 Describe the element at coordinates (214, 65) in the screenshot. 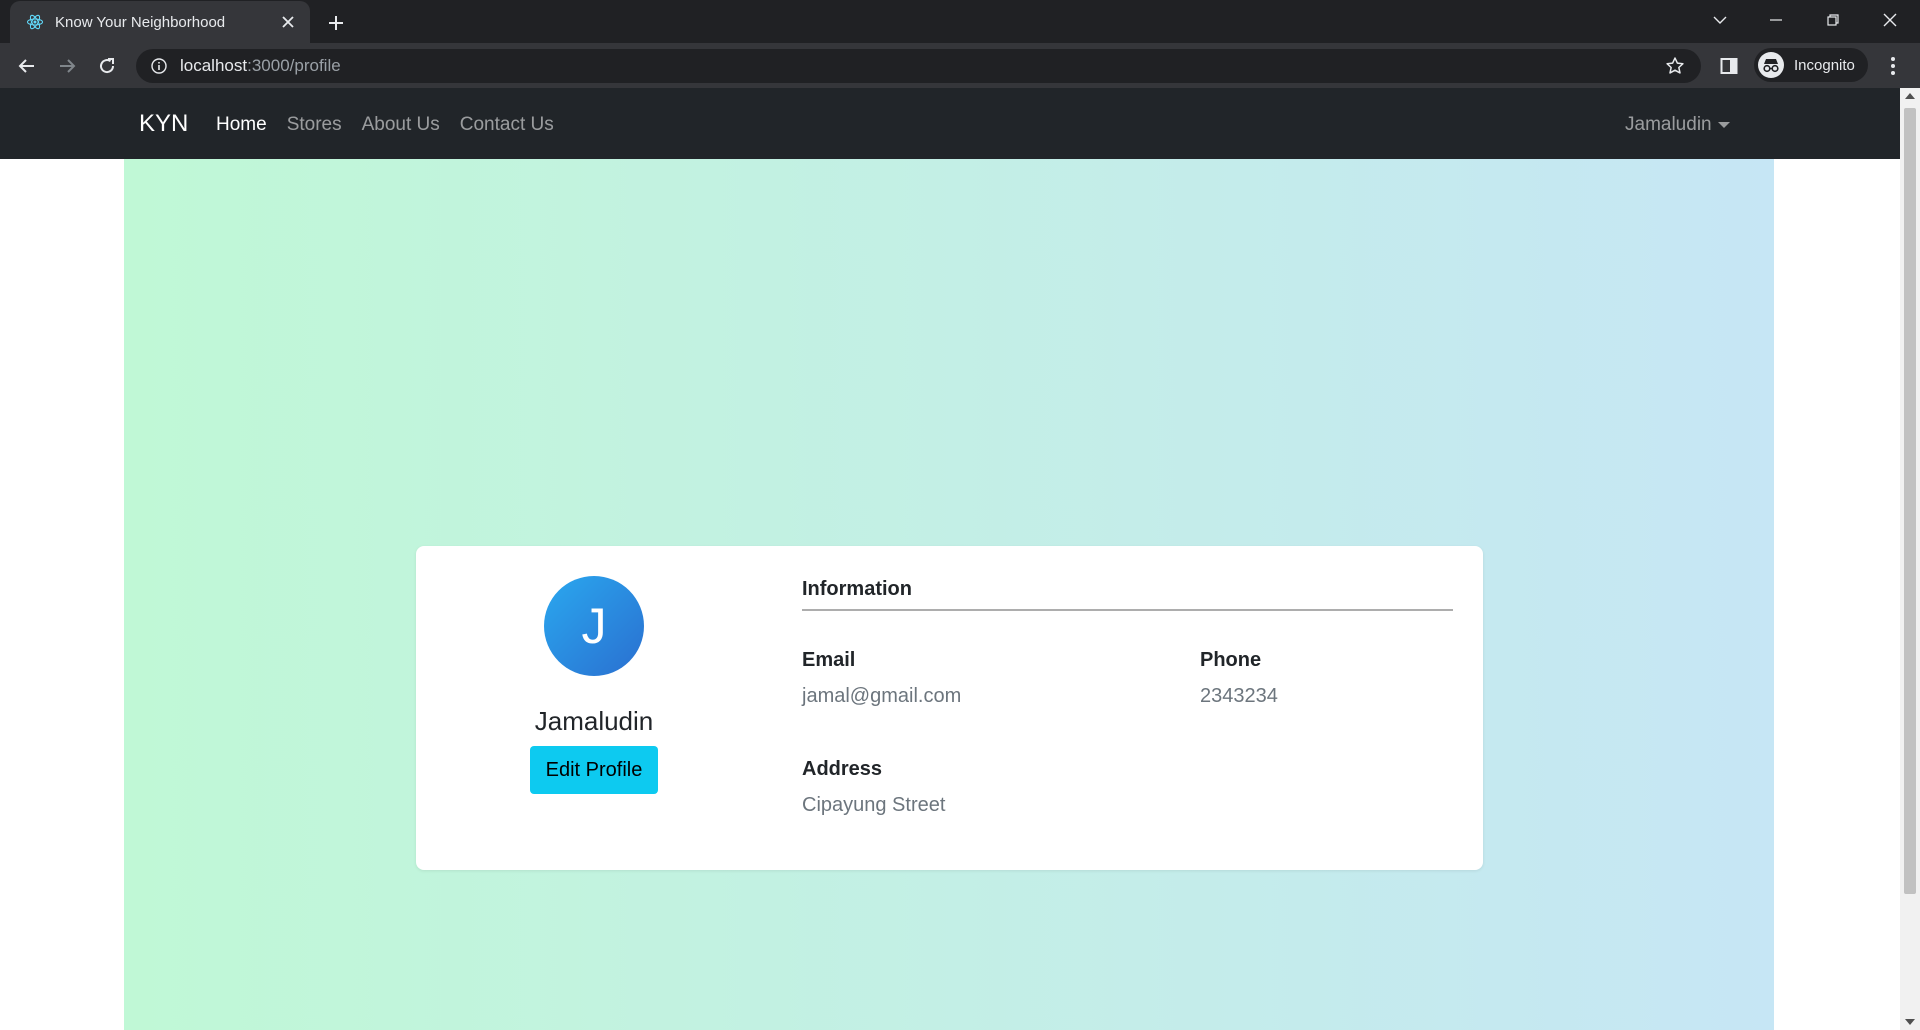

I see `url-host: localhost` at that location.